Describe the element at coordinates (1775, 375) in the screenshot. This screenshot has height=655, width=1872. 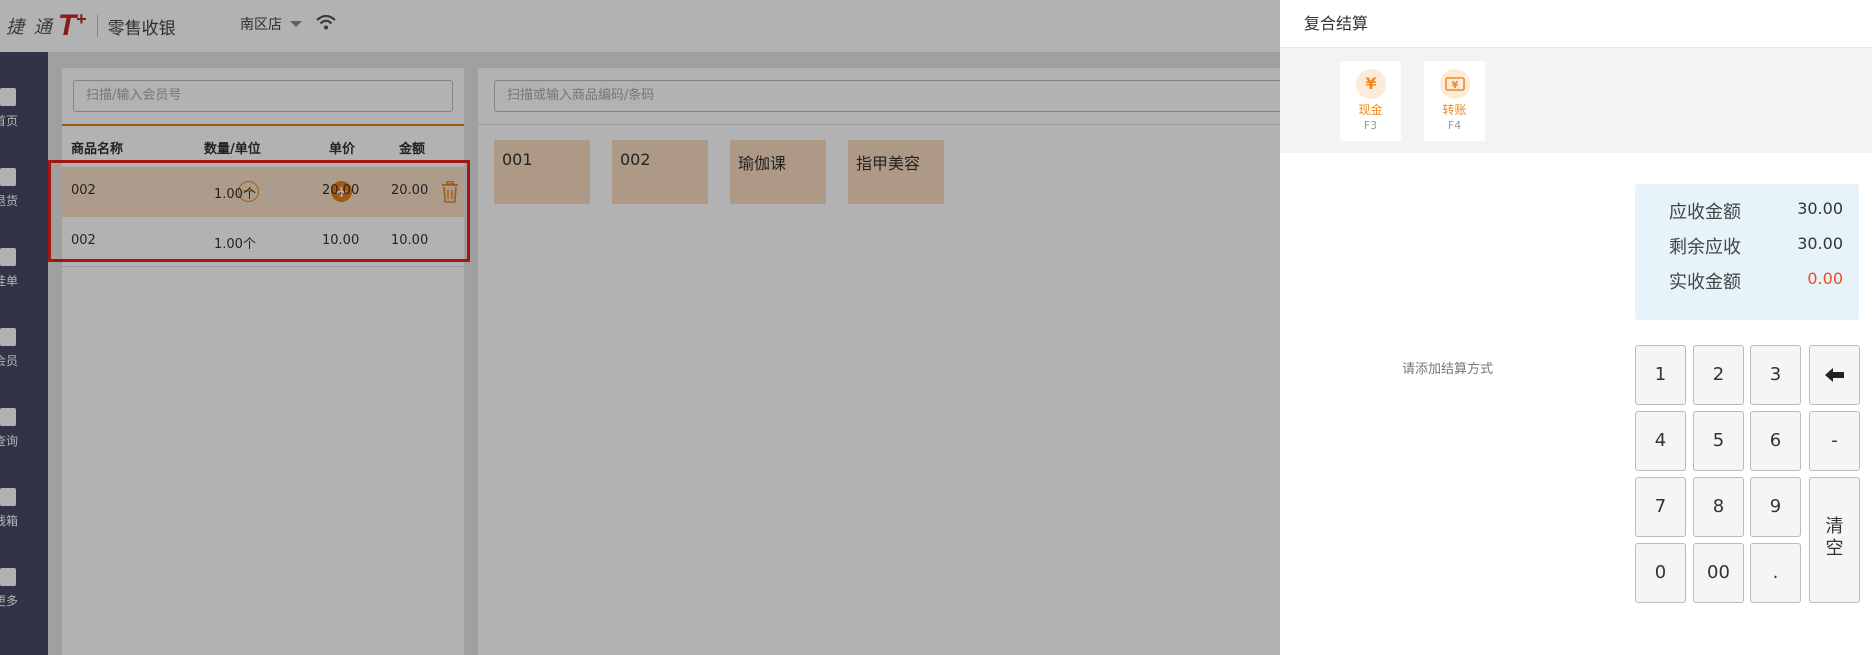
I see `keypad-3-button: 3` at that location.